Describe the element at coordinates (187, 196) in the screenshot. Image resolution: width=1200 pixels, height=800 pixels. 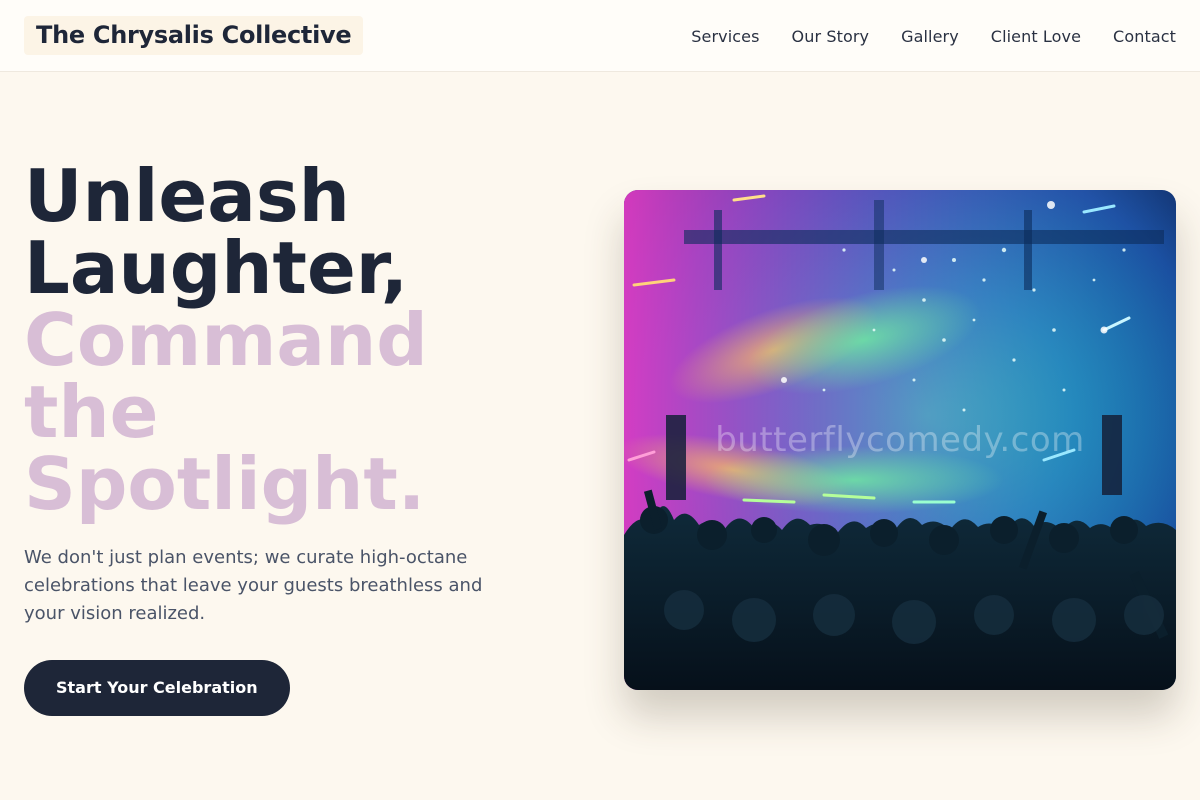
I see `headline-line: Unleash` at that location.